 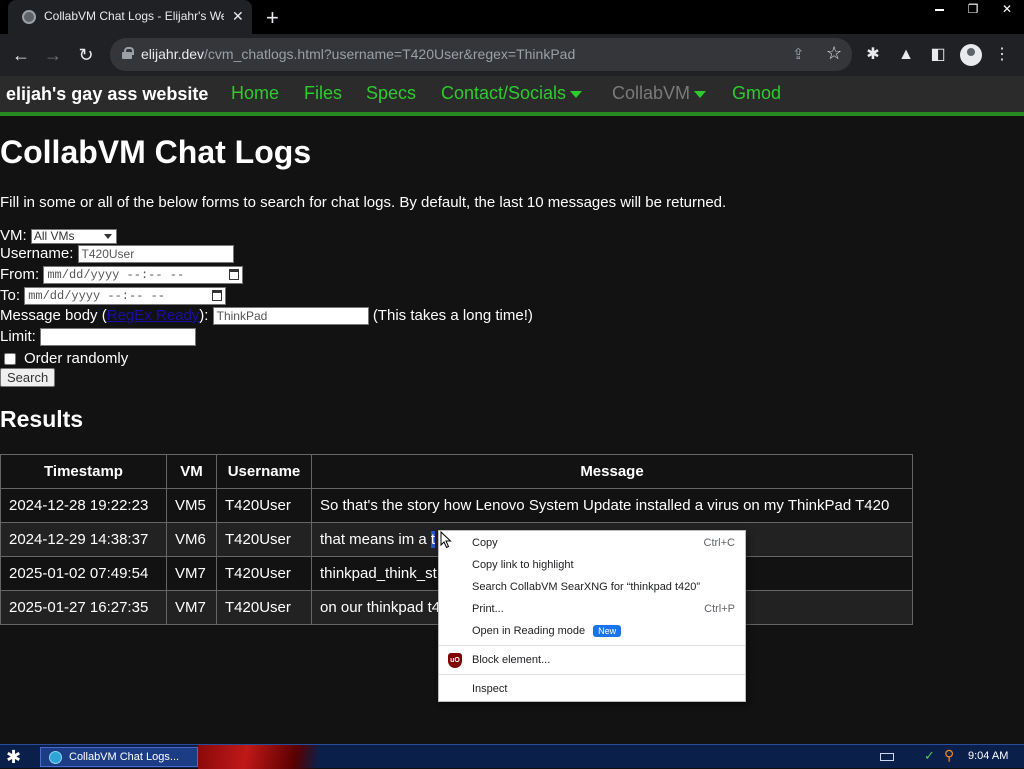 I want to click on reload-icon: ↻, so click(x=86, y=55).